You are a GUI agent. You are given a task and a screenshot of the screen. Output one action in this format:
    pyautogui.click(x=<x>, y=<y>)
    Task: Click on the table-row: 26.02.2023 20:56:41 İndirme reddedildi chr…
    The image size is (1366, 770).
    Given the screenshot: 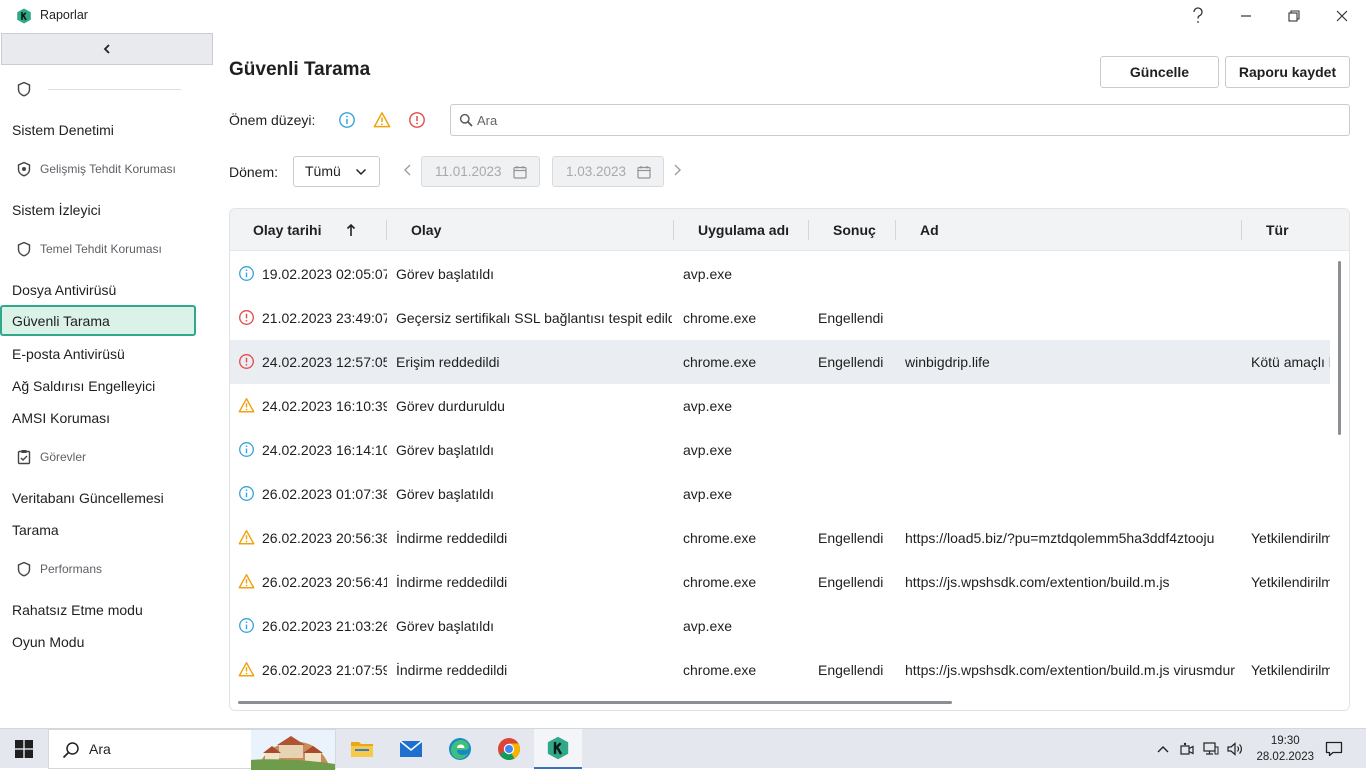 What is the action you would take?
    pyautogui.click(x=780, y=582)
    